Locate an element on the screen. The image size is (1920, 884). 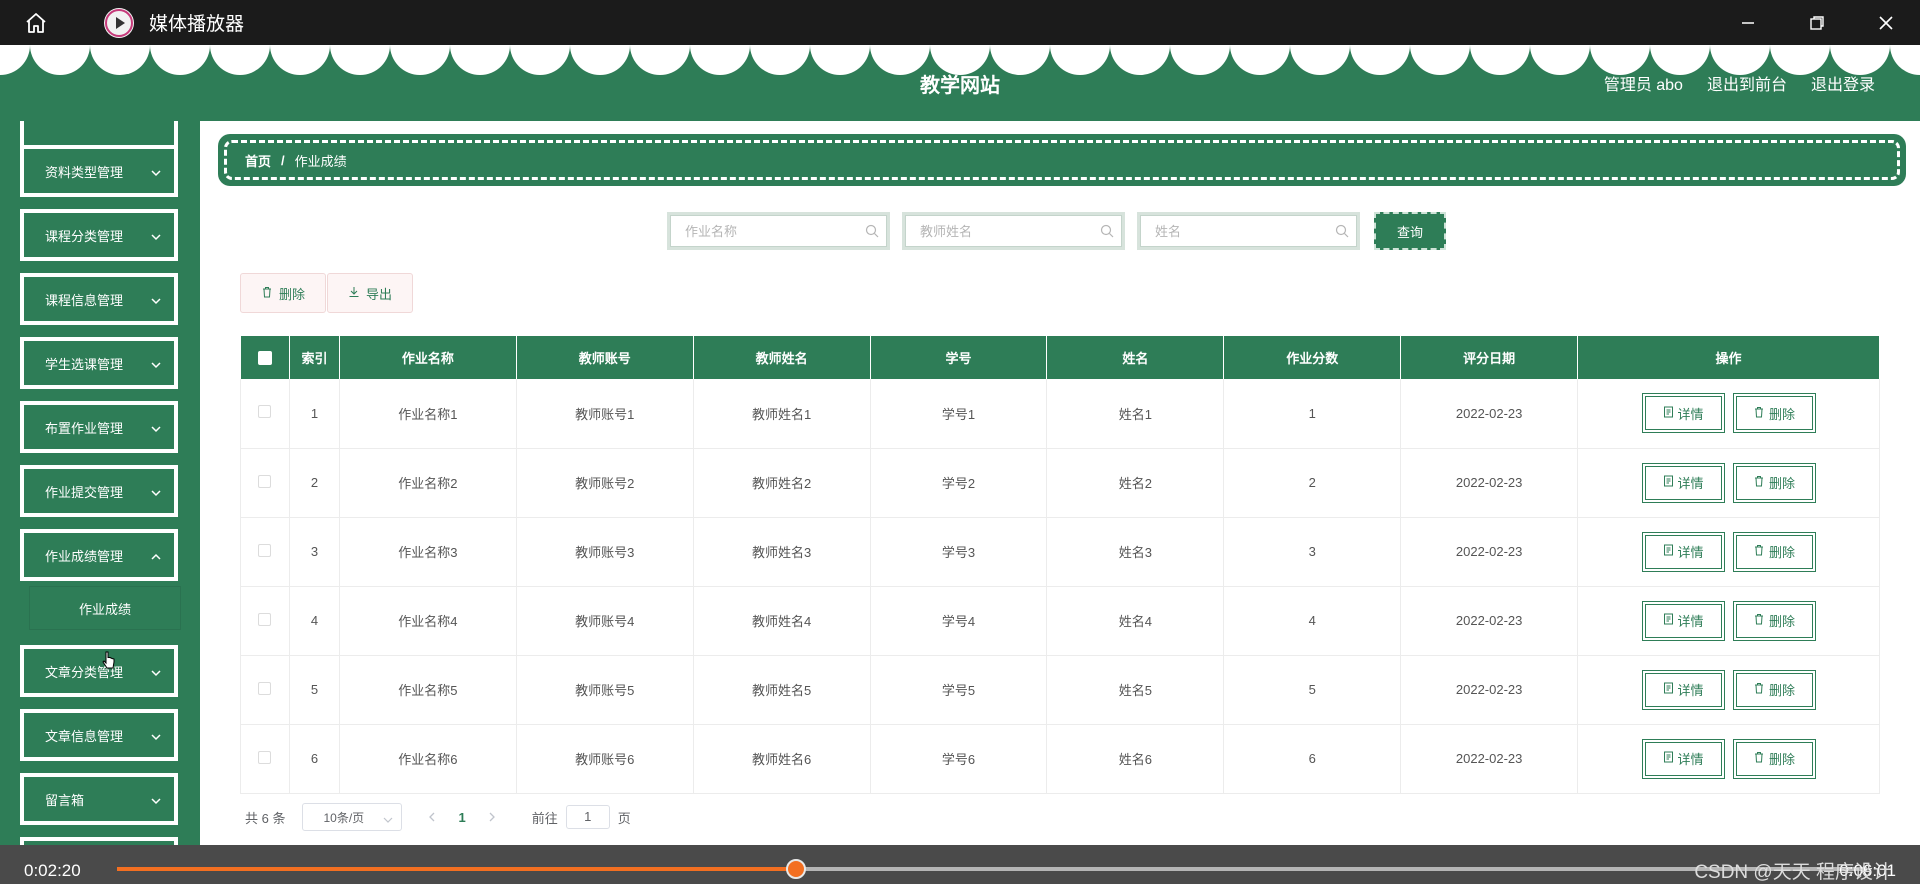
home-icon is located at coordinates (36, 23).